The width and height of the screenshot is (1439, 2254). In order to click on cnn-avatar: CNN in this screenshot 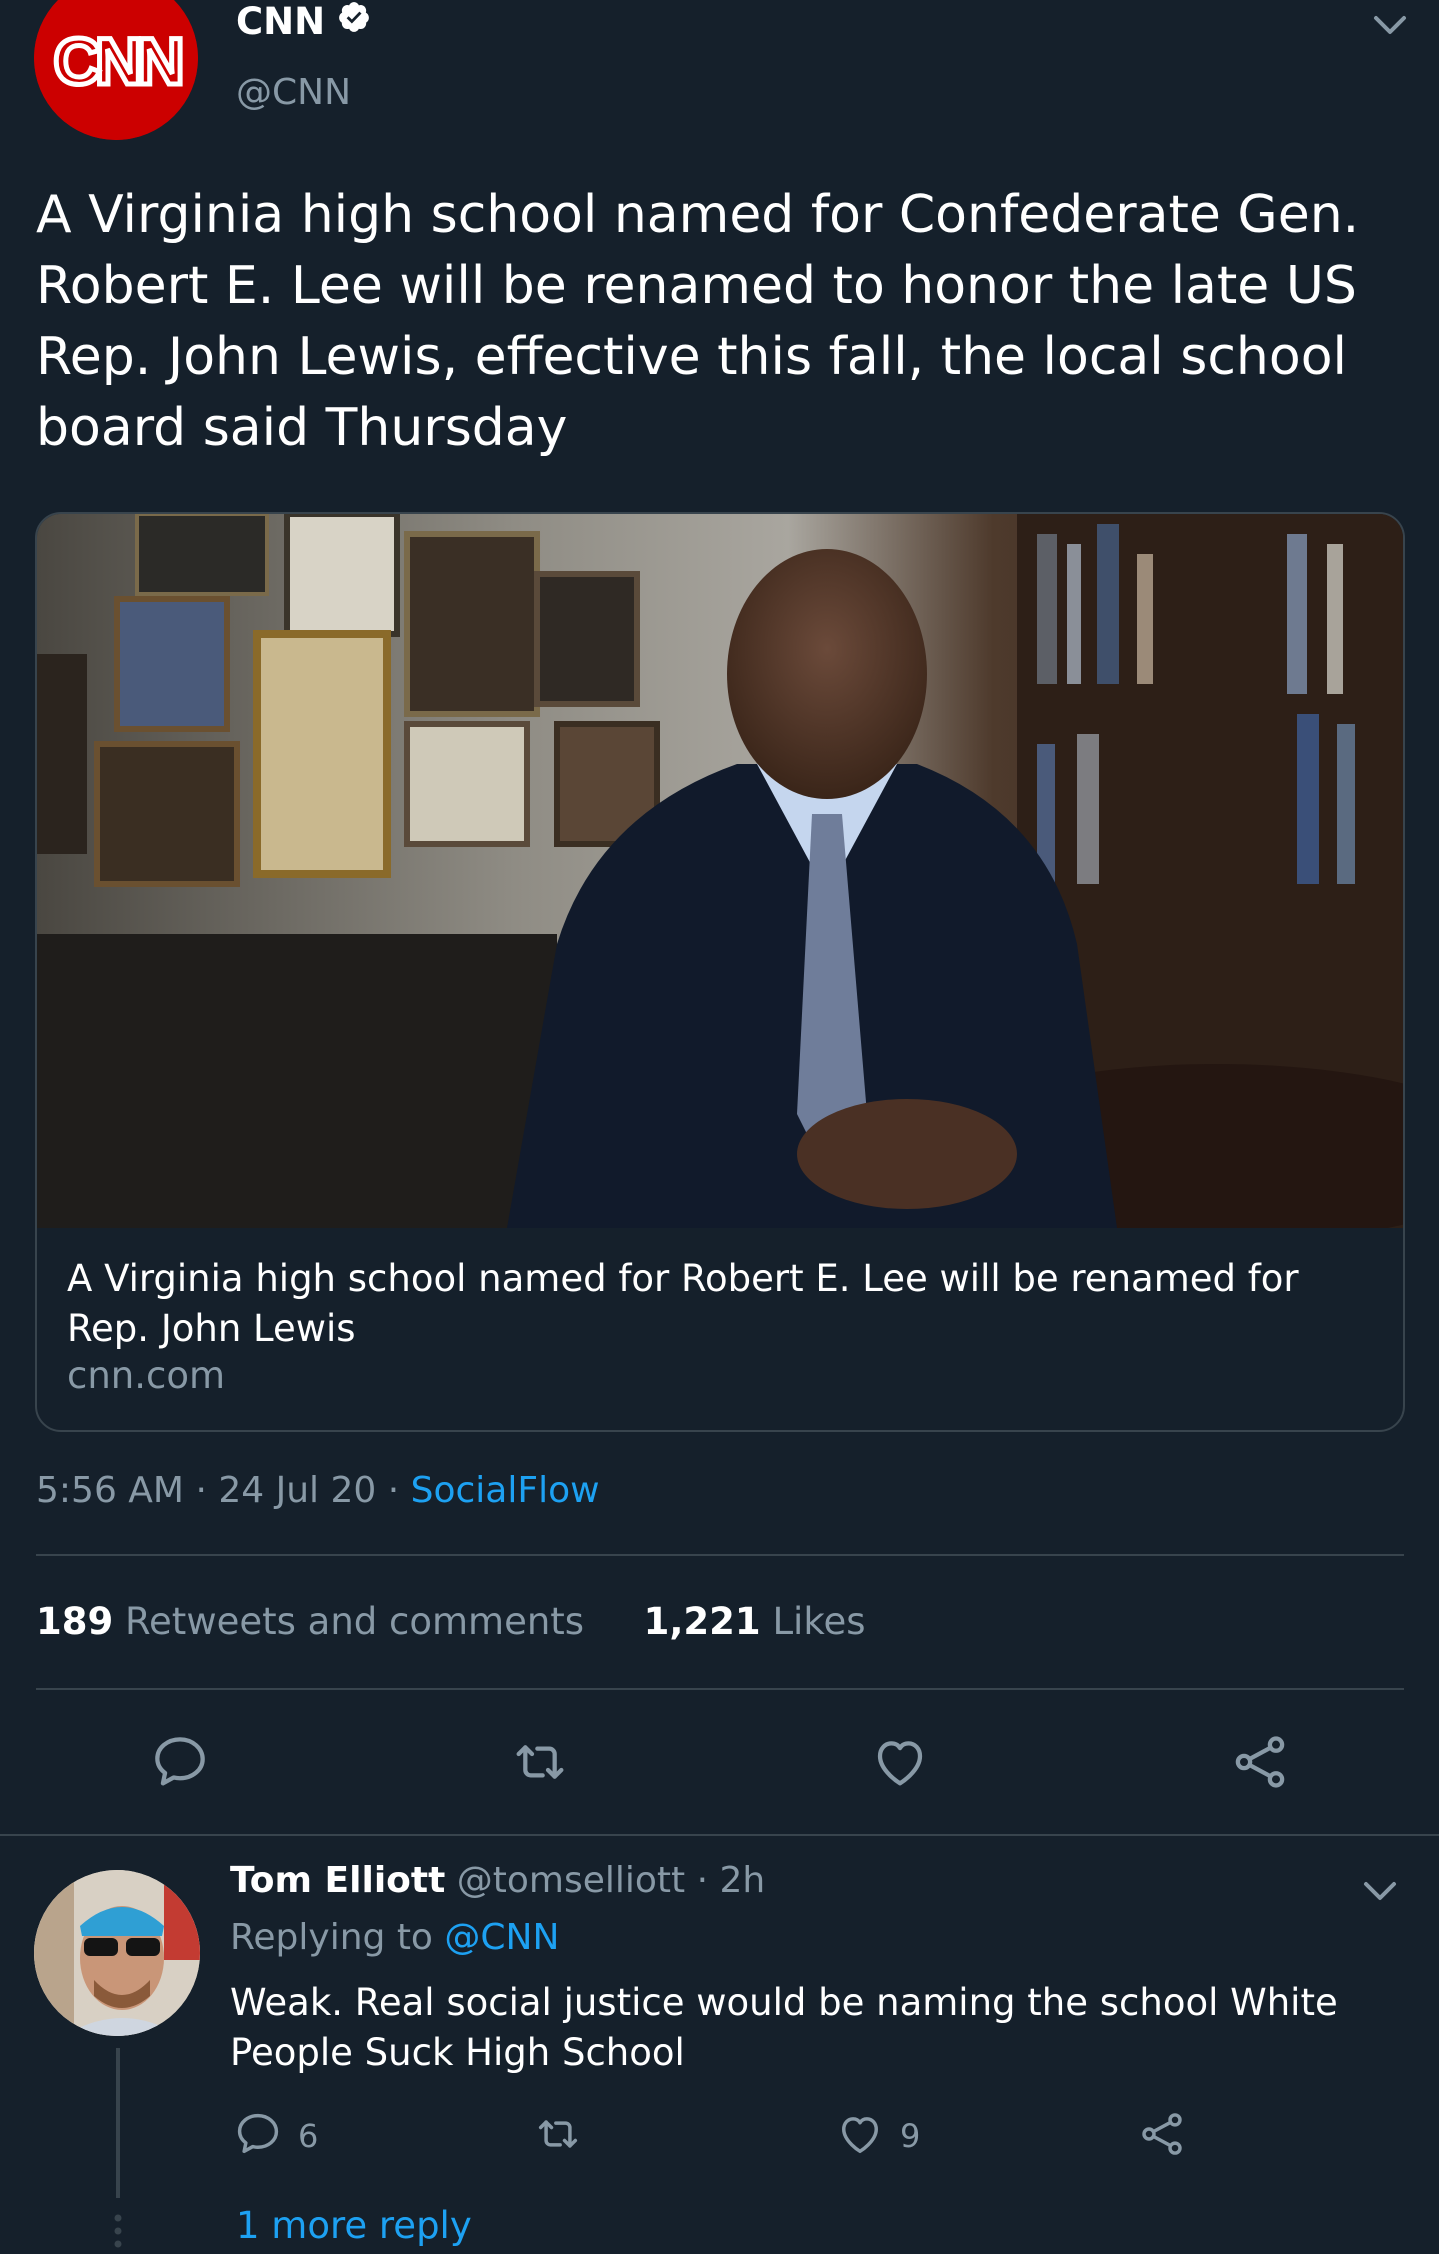, I will do `click(116, 70)`.